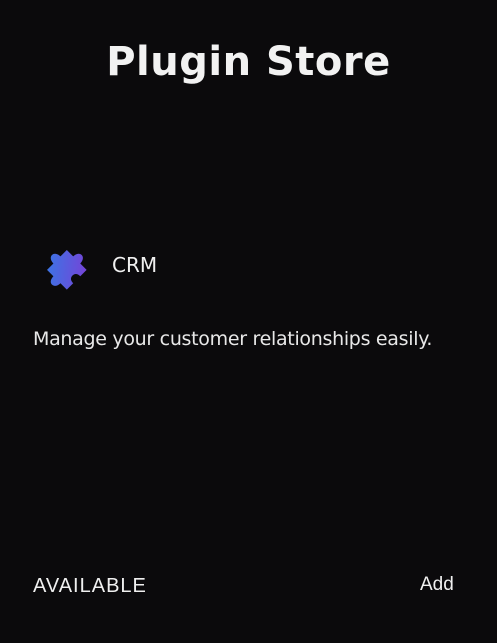 This screenshot has height=643, width=497. What do you see at coordinates (64, 267) in the screenshot?
I see `puzzle-piece-icon` at bounding box center [64, 267].